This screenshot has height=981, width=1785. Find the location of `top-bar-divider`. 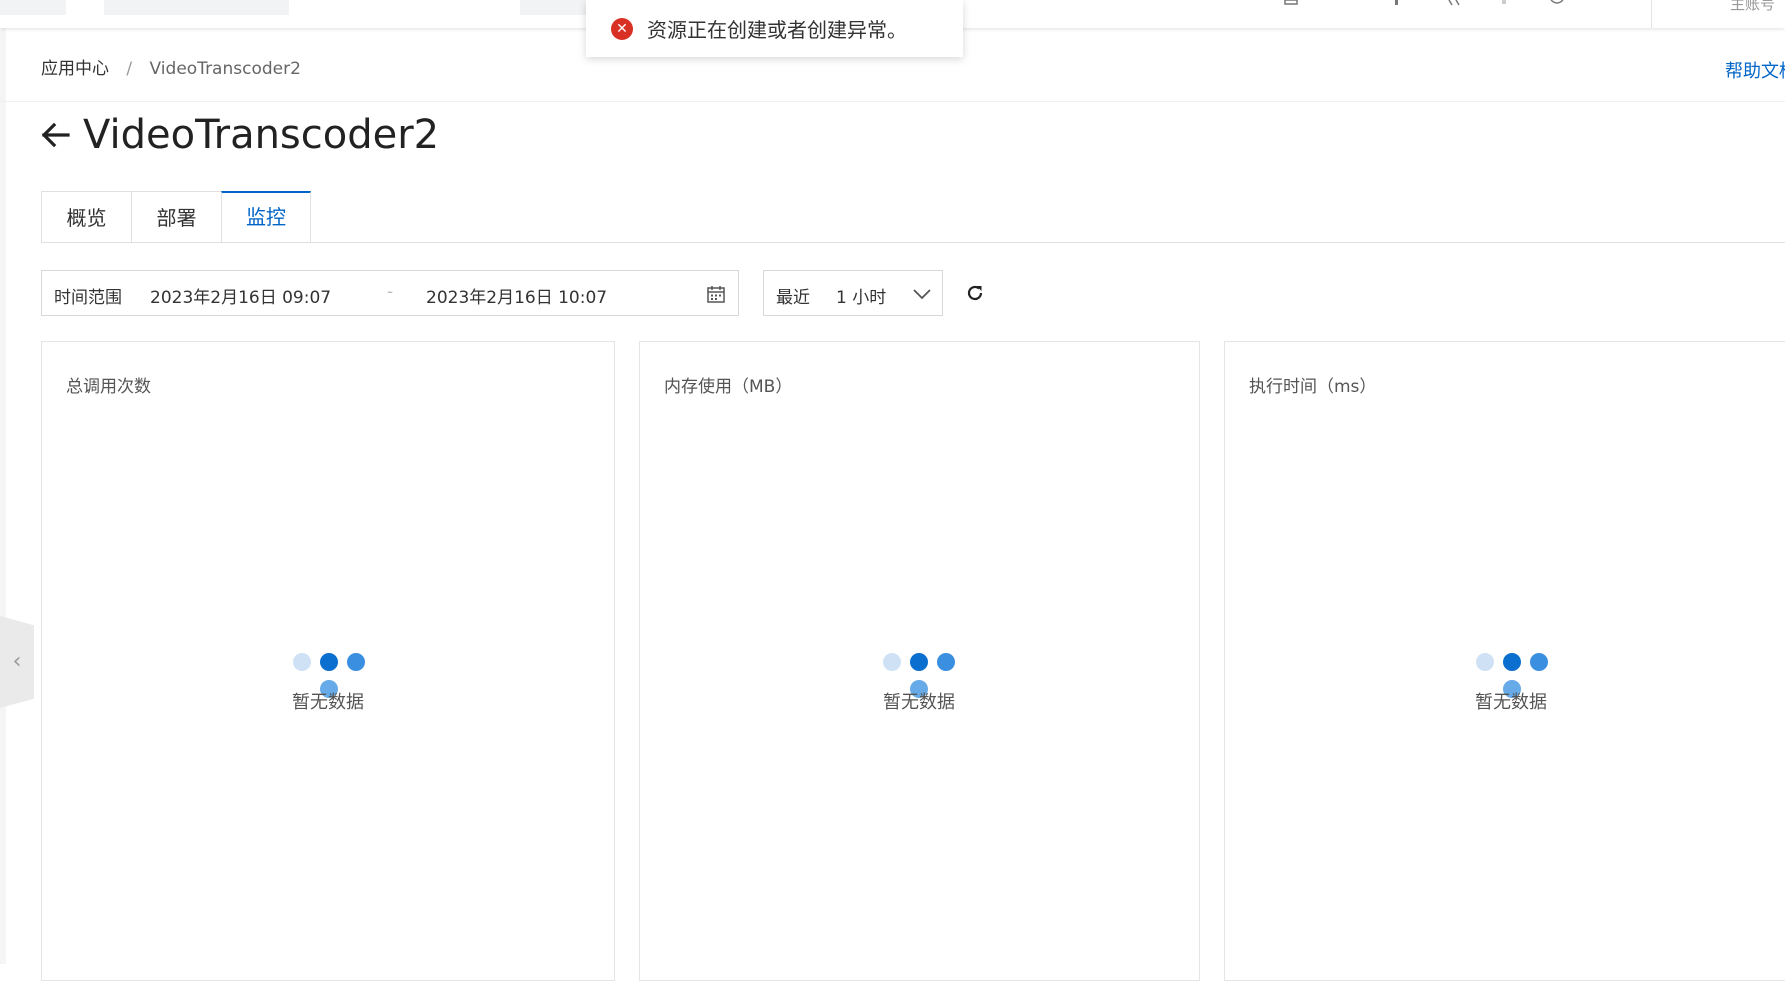

top-bar-divider is located at coordinates (1651, 14).